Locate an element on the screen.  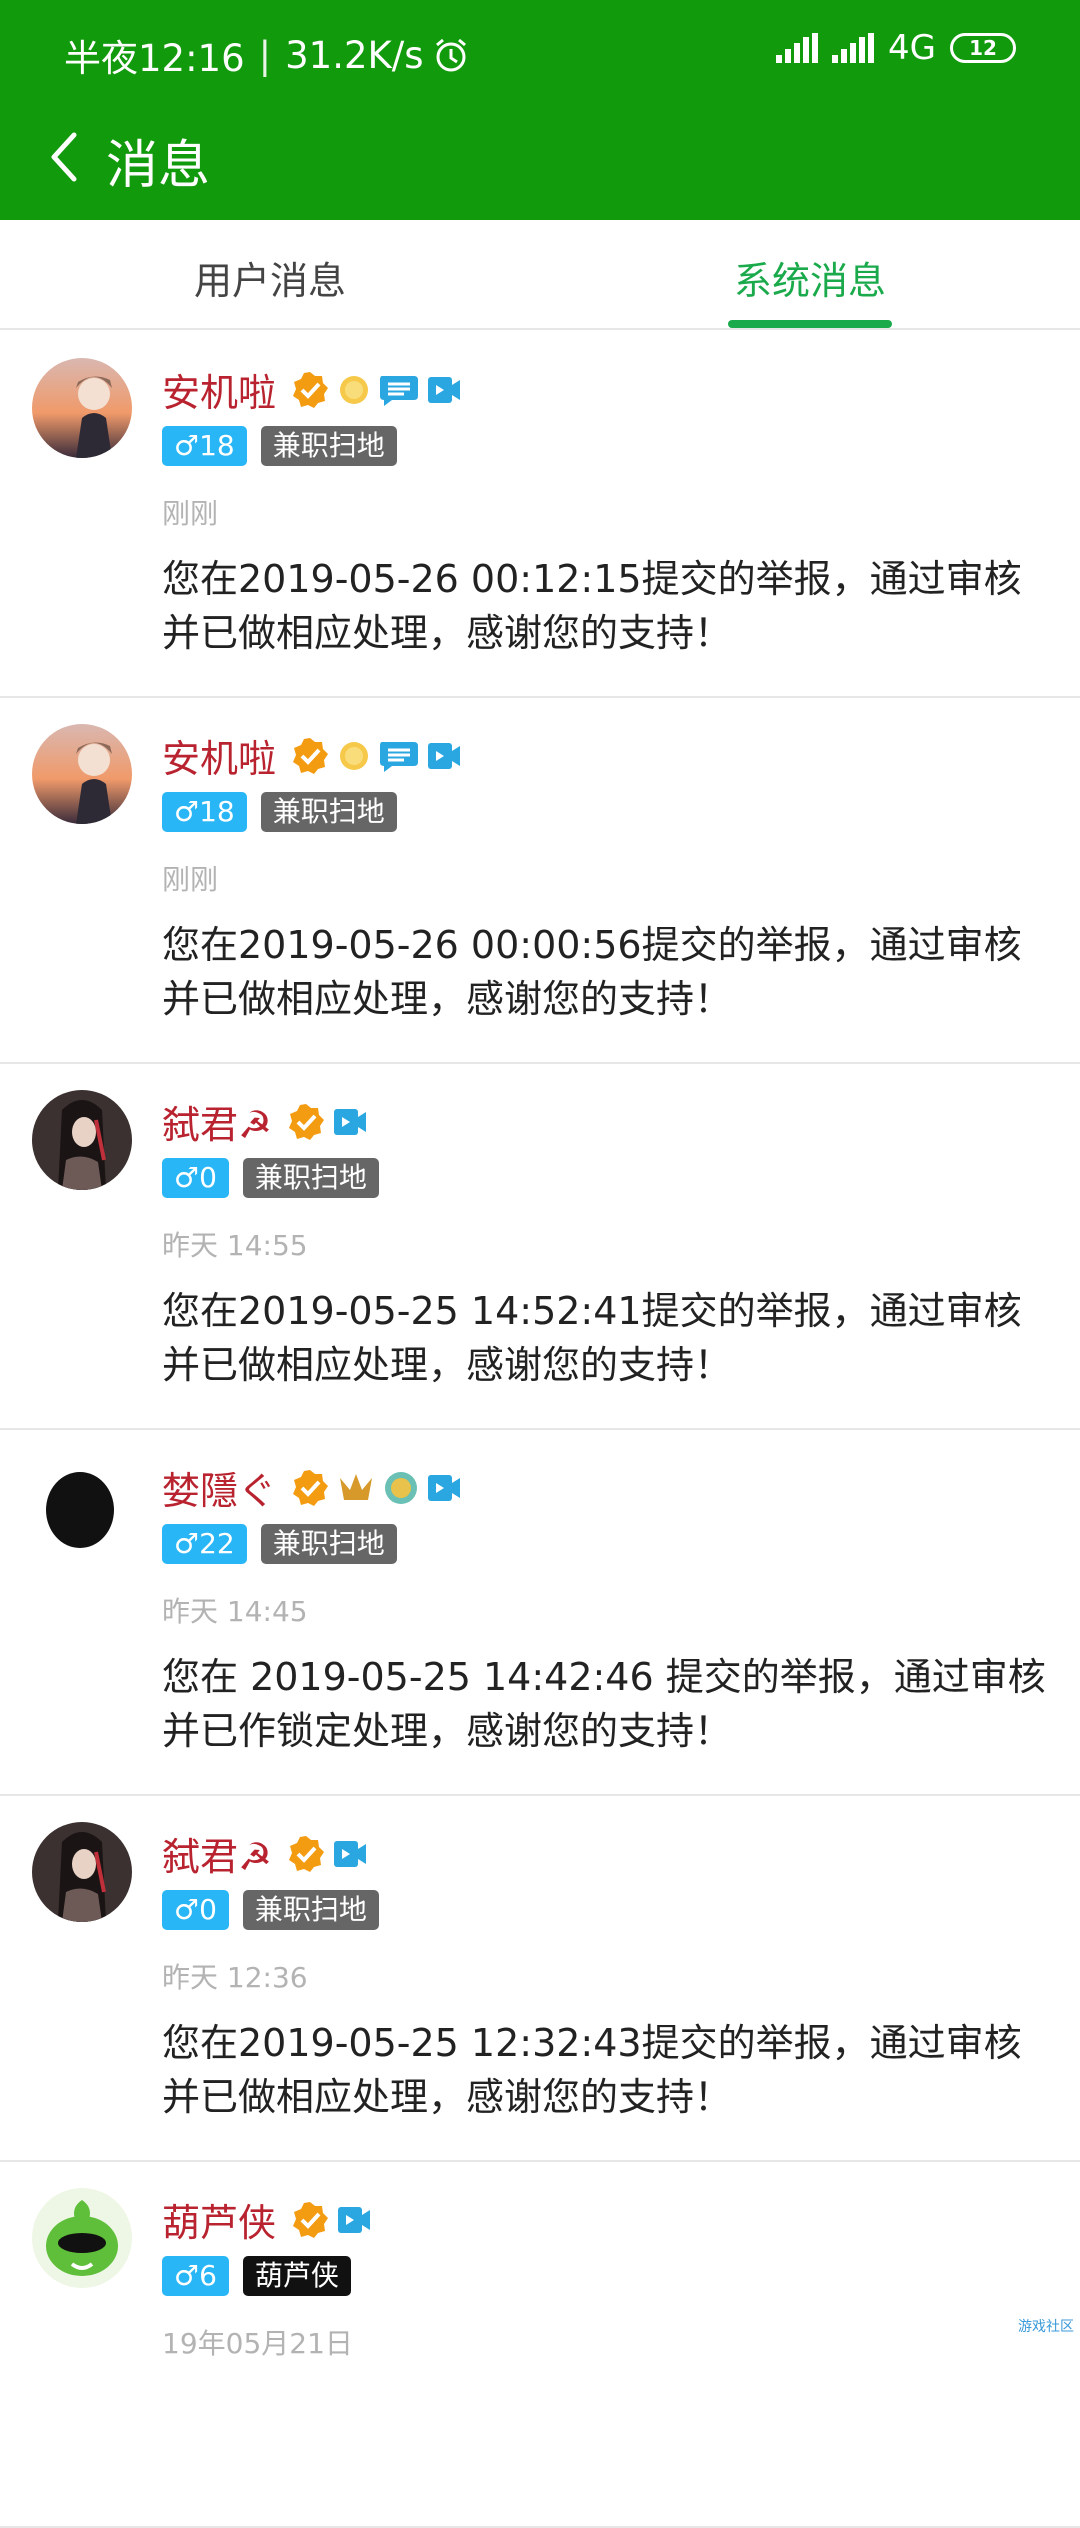
page-title: 消息 is located at coordinates (158, 160).